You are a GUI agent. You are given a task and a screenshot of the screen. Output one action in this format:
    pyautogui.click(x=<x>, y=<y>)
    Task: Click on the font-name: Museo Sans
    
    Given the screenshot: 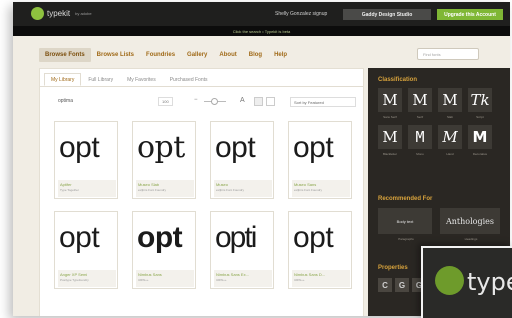 What is the action you would take?
    pyautogui.click(x=305, y=184)
    